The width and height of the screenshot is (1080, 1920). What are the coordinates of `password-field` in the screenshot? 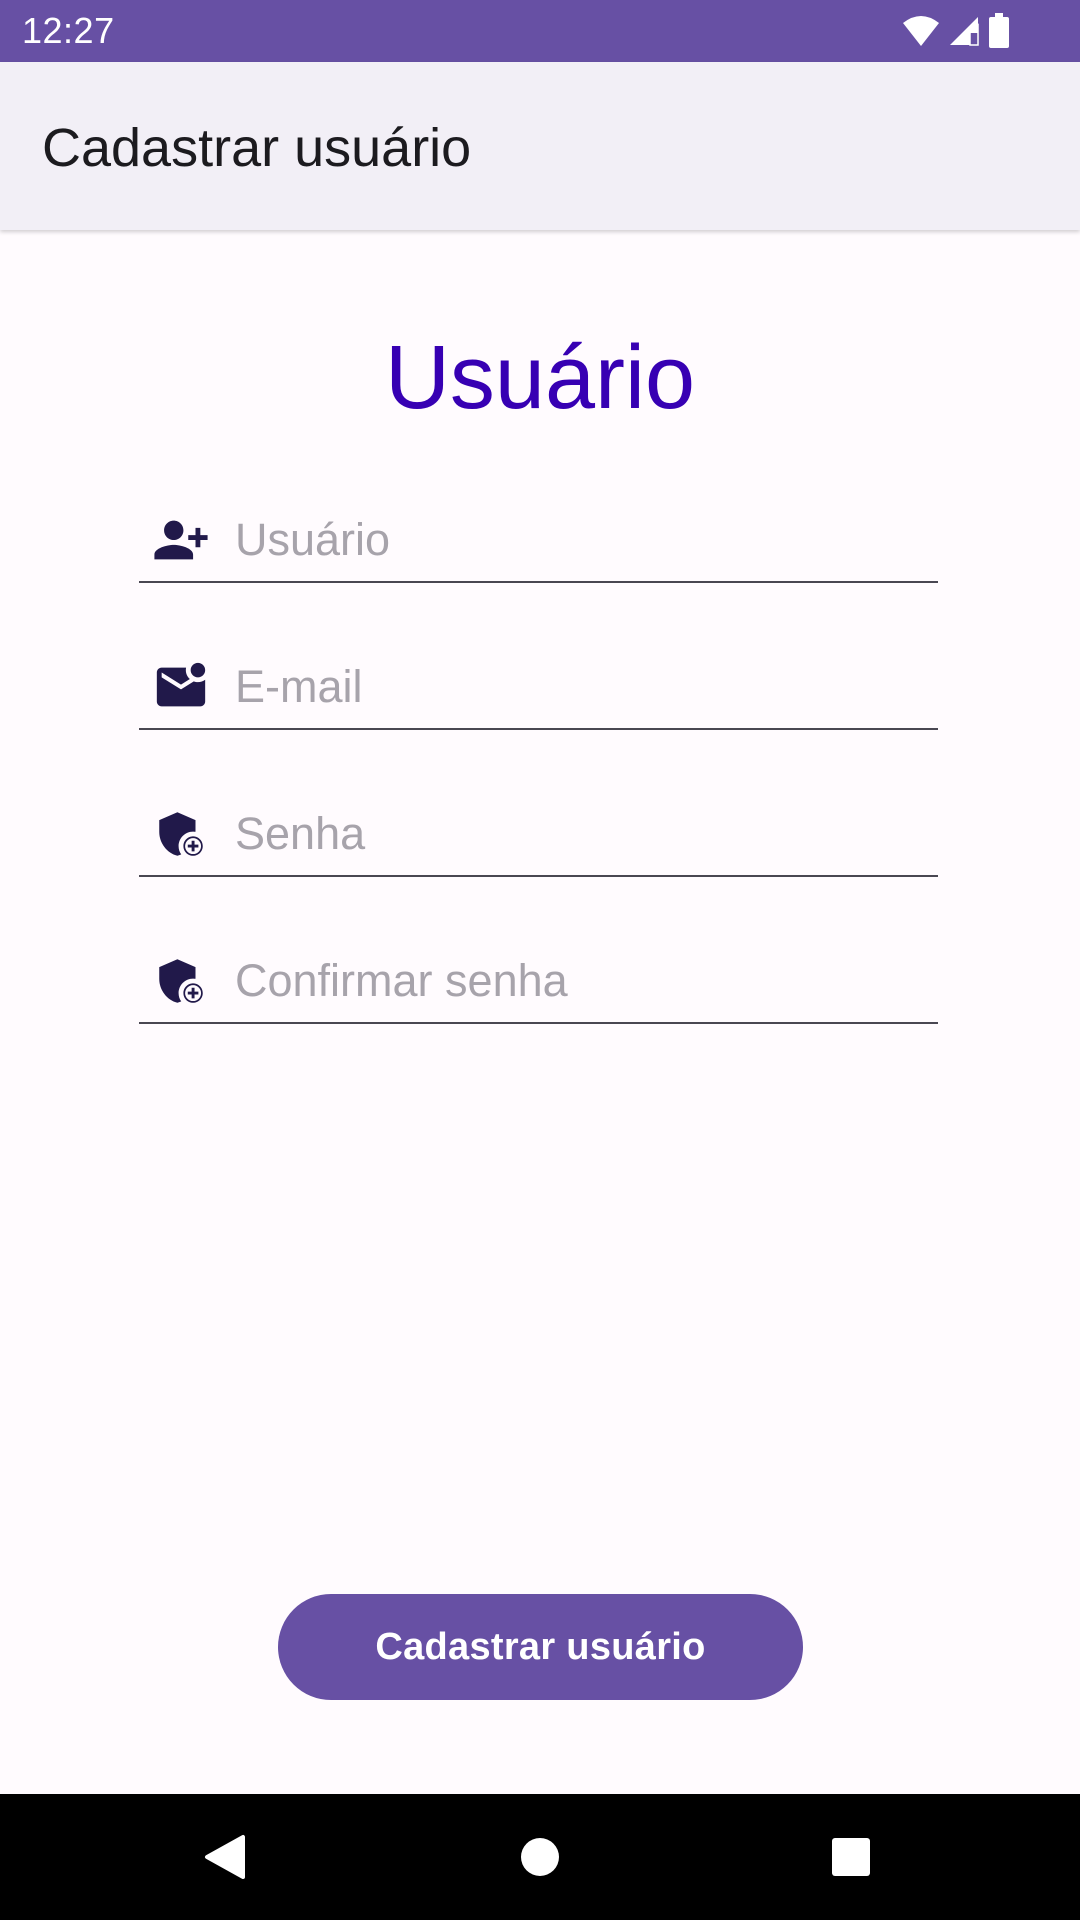 It's located at (538, 836).